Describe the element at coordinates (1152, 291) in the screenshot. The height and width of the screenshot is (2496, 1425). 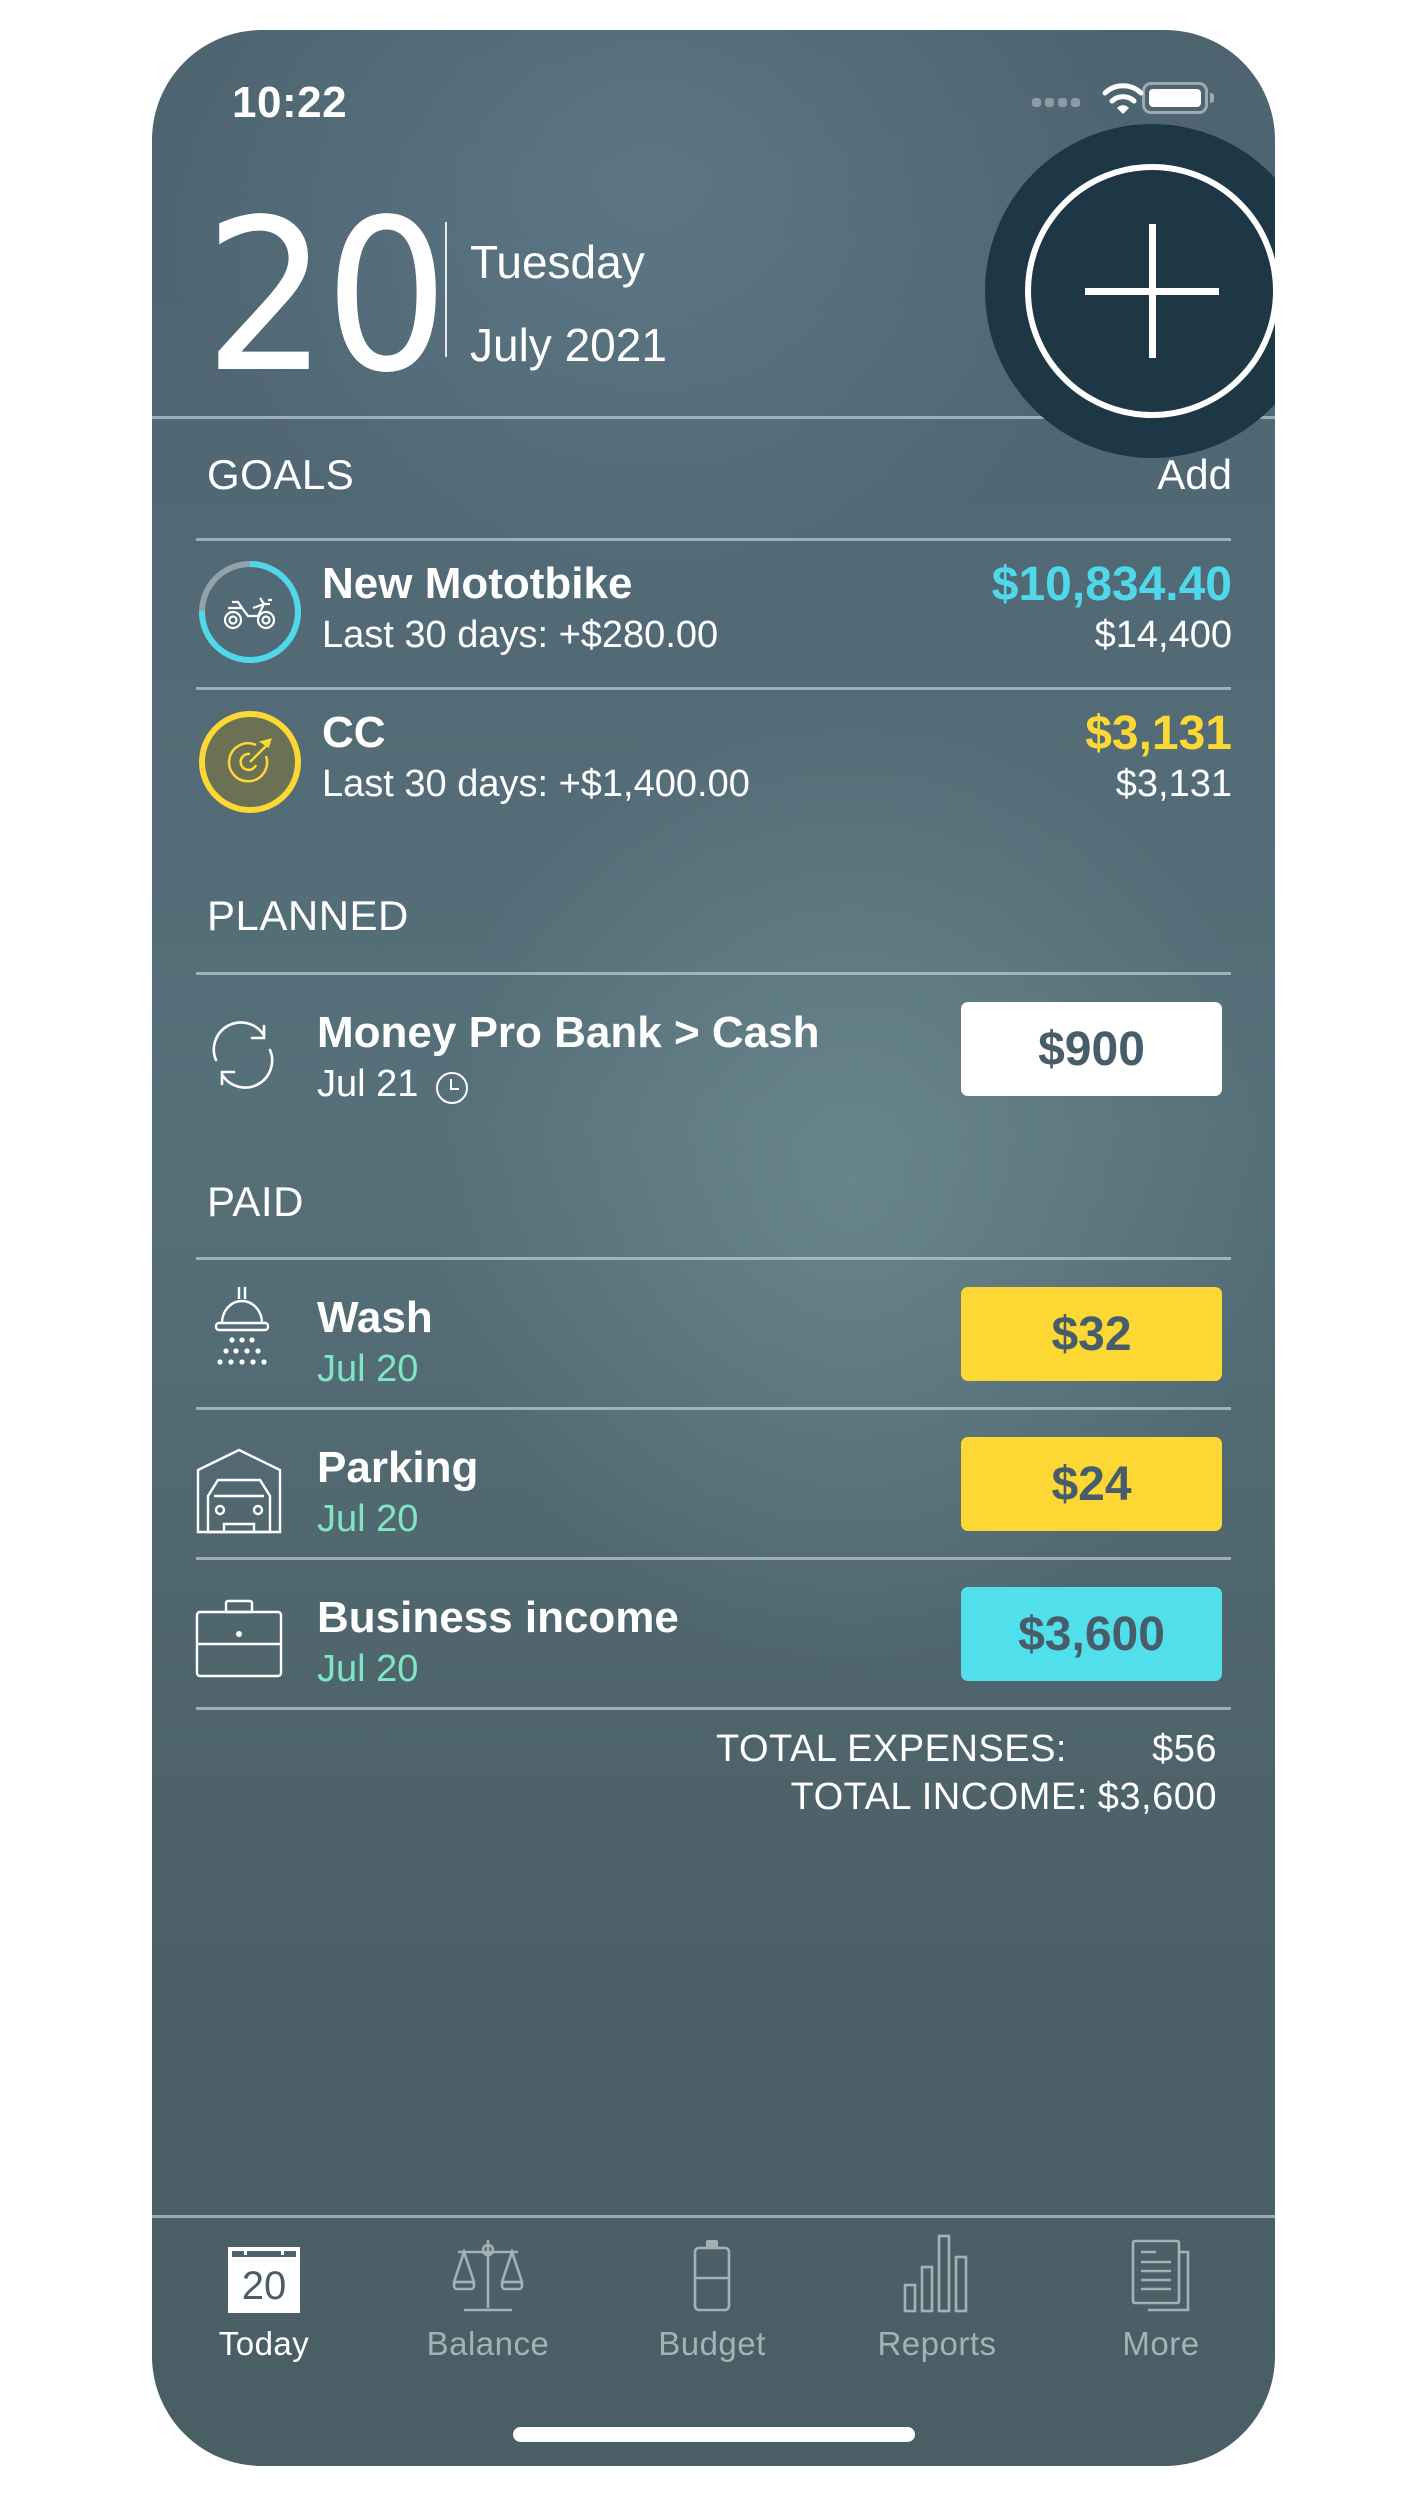
I see `plus-icon` at that location.